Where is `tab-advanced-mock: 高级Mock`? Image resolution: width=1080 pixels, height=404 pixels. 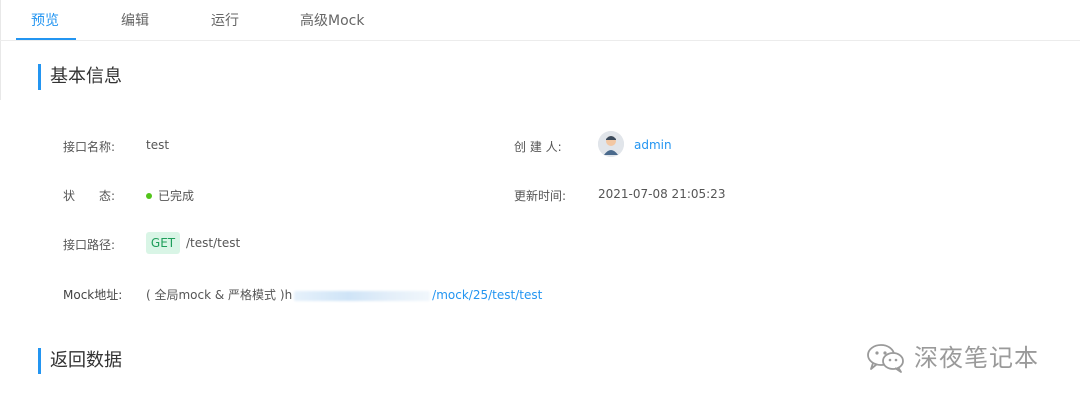 tab-advanced-mock: 高级Mock is located at coordinates (332, 20).